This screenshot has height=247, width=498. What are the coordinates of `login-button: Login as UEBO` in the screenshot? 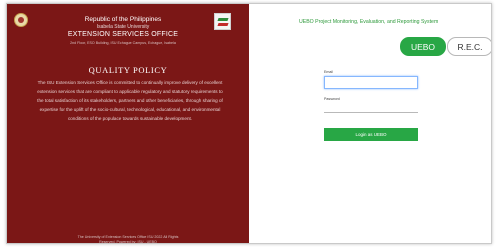 It's located at (371, 134).